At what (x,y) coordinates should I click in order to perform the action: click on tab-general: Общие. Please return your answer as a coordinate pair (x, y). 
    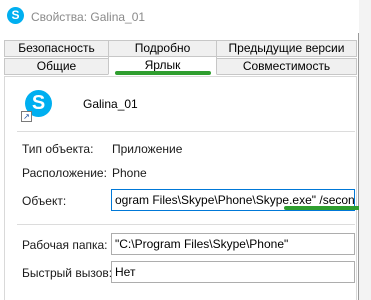
    Looking at the image, I should click on (56, 66).